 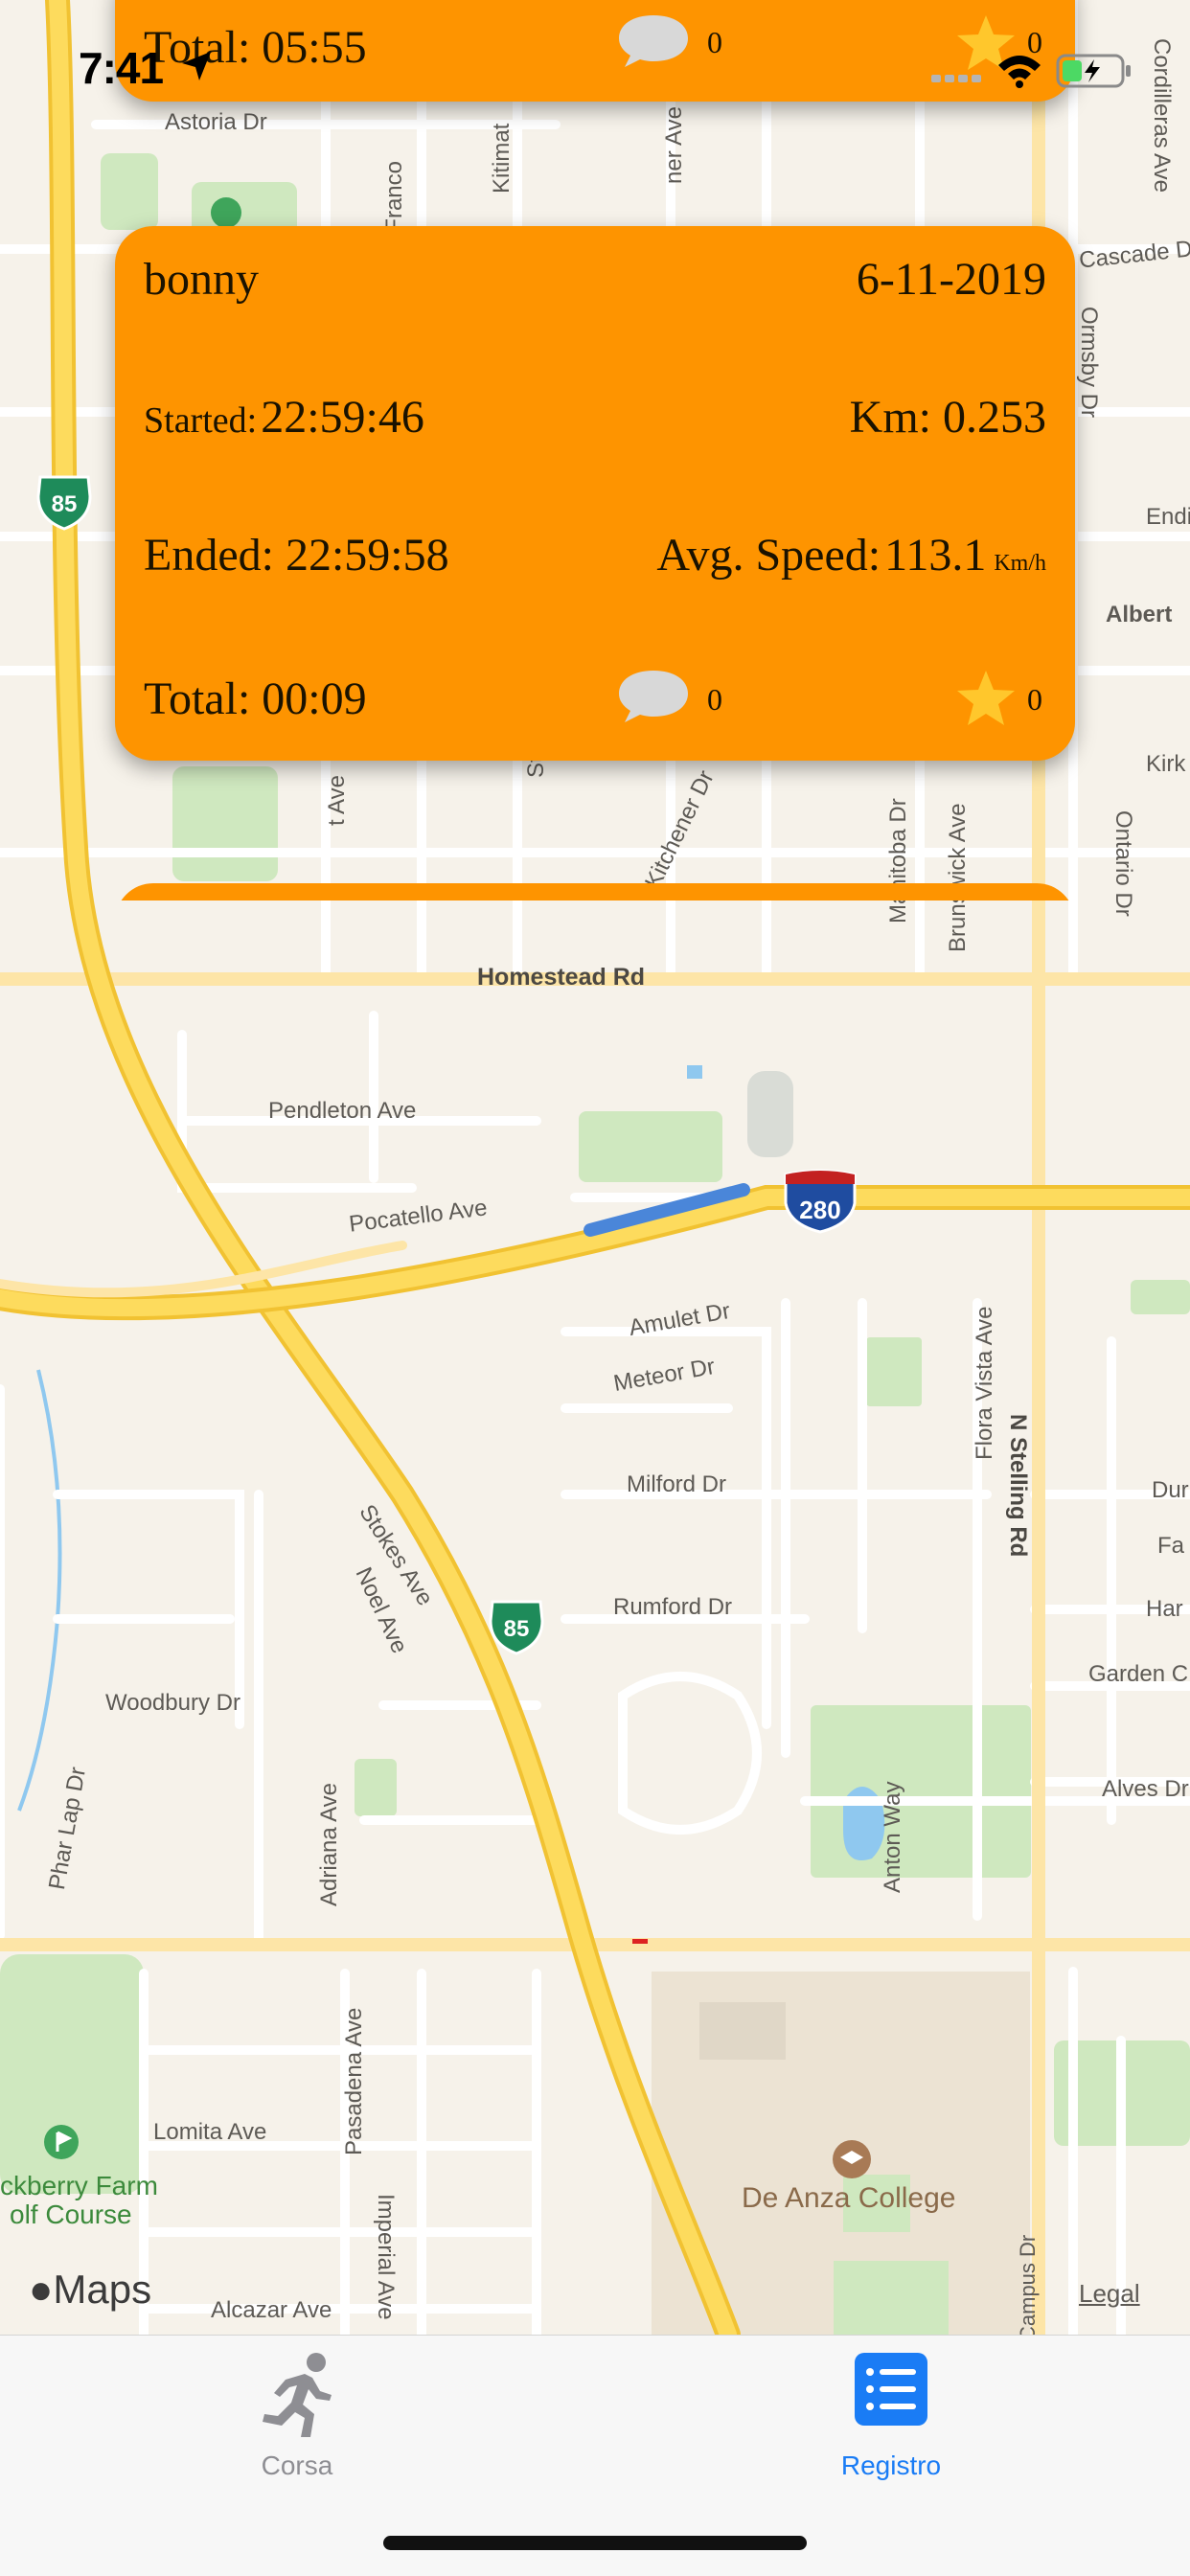 What do you see at coordinates (1162, 115) in the screenshot?
I see `street-label: Cordilleras Ave` at bounding box center [1162, 115].